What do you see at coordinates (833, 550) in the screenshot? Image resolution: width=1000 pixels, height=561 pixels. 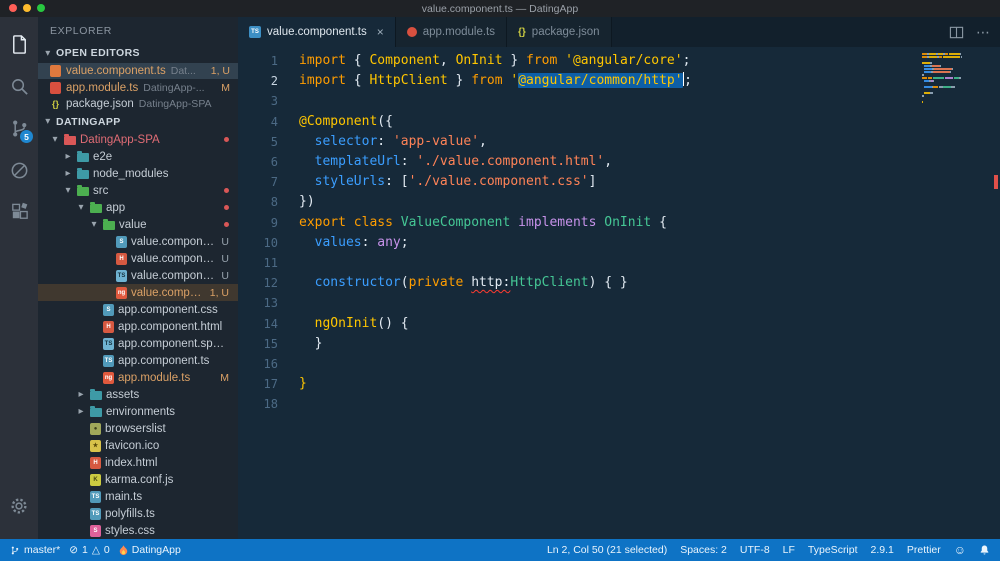 I see `language-mode: TypeScript` at bounding box center [833, 550].